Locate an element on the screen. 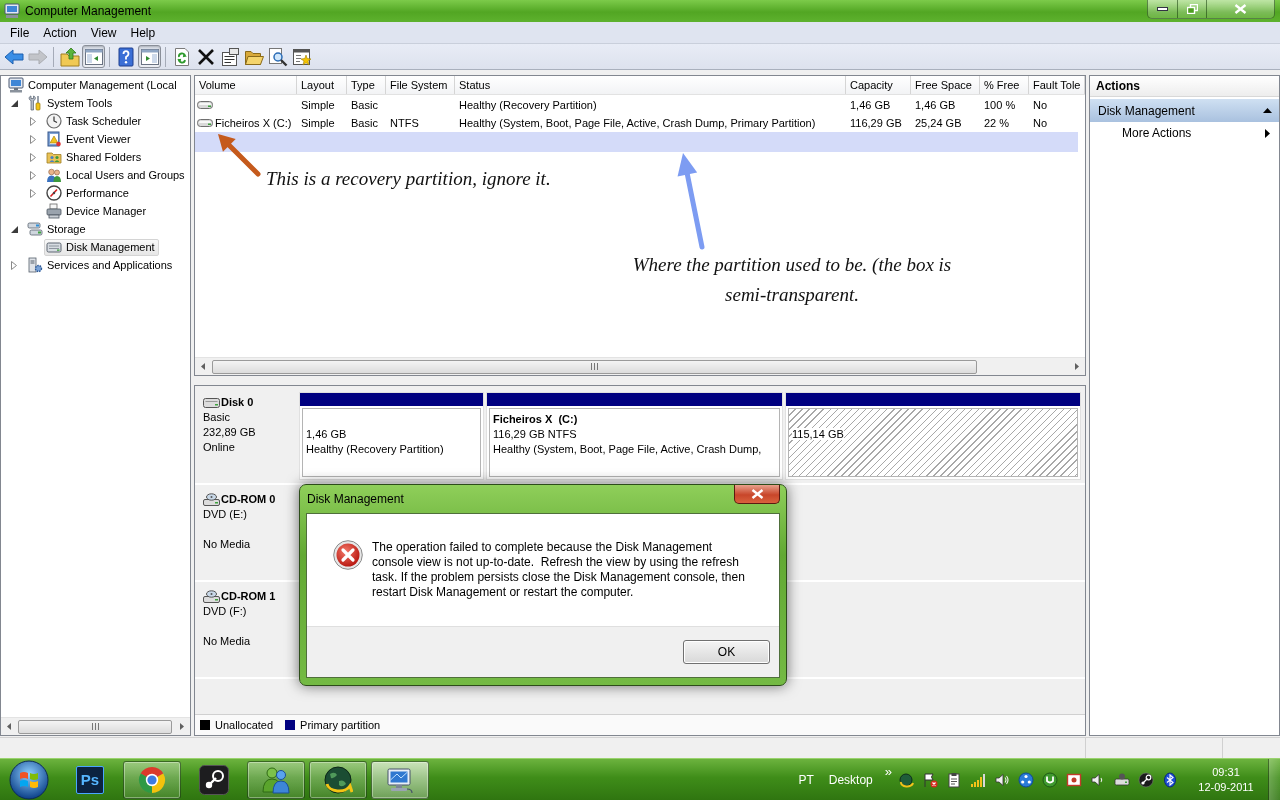  column-header: Type is located at coordinates (366, 85).